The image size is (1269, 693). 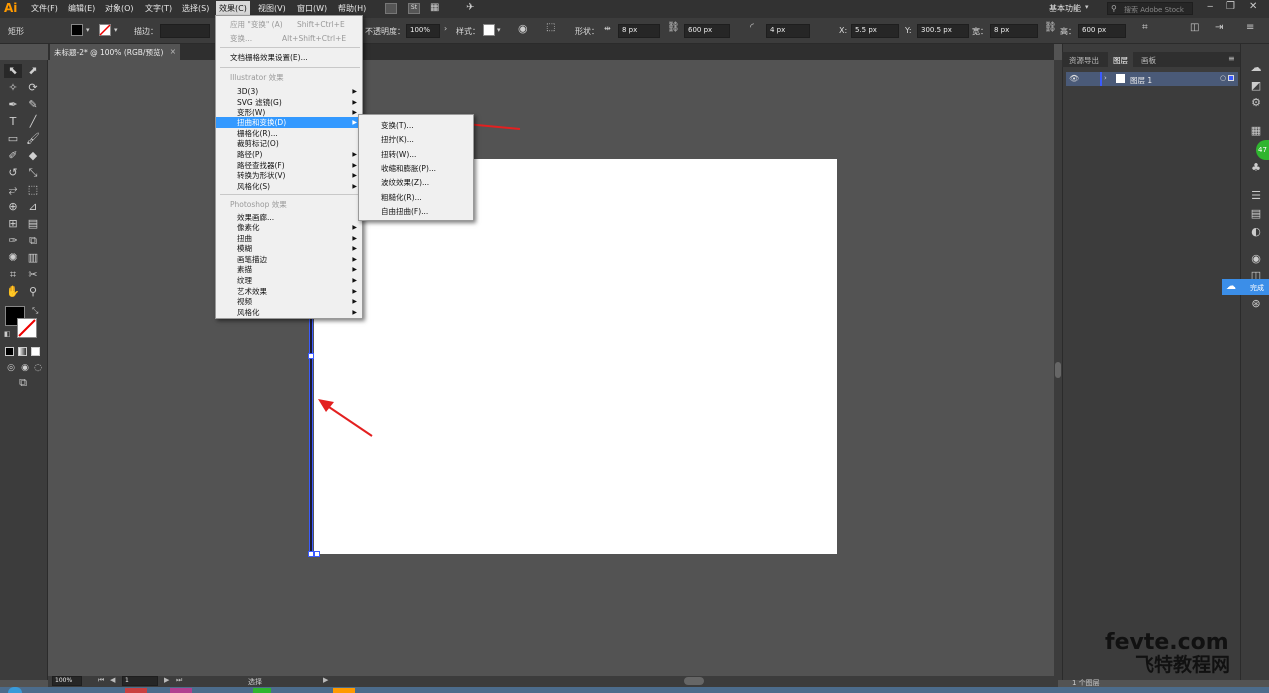 I want to click on layout-grid-icon: ▦, so click(x=434, y=7).